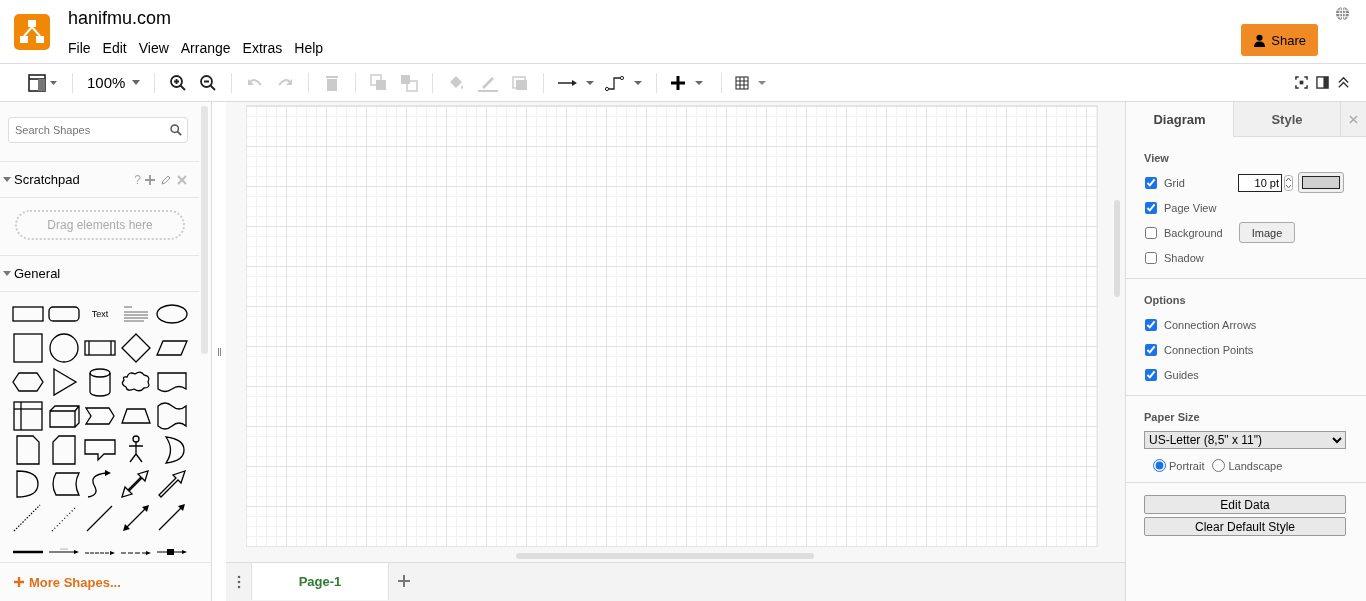 This screenshot has height=601, width=1366. I want to click on text-shape: Text, so click(100, 314).